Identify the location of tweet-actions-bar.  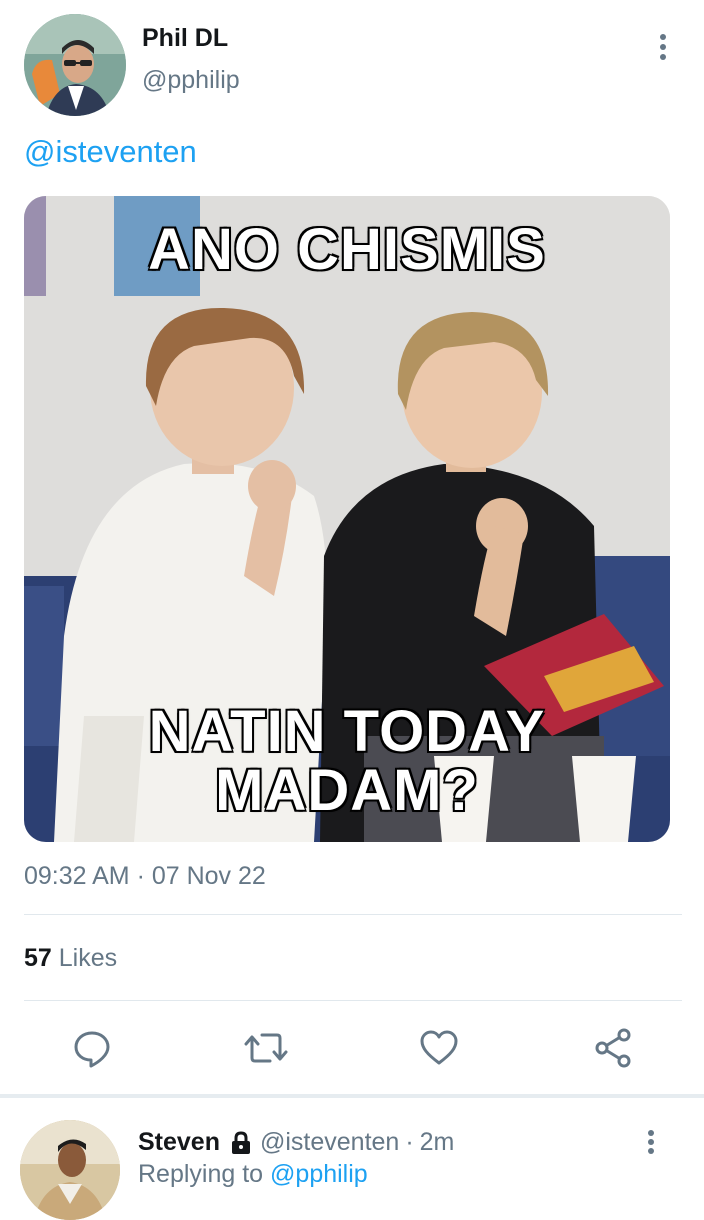
(352, 1048).